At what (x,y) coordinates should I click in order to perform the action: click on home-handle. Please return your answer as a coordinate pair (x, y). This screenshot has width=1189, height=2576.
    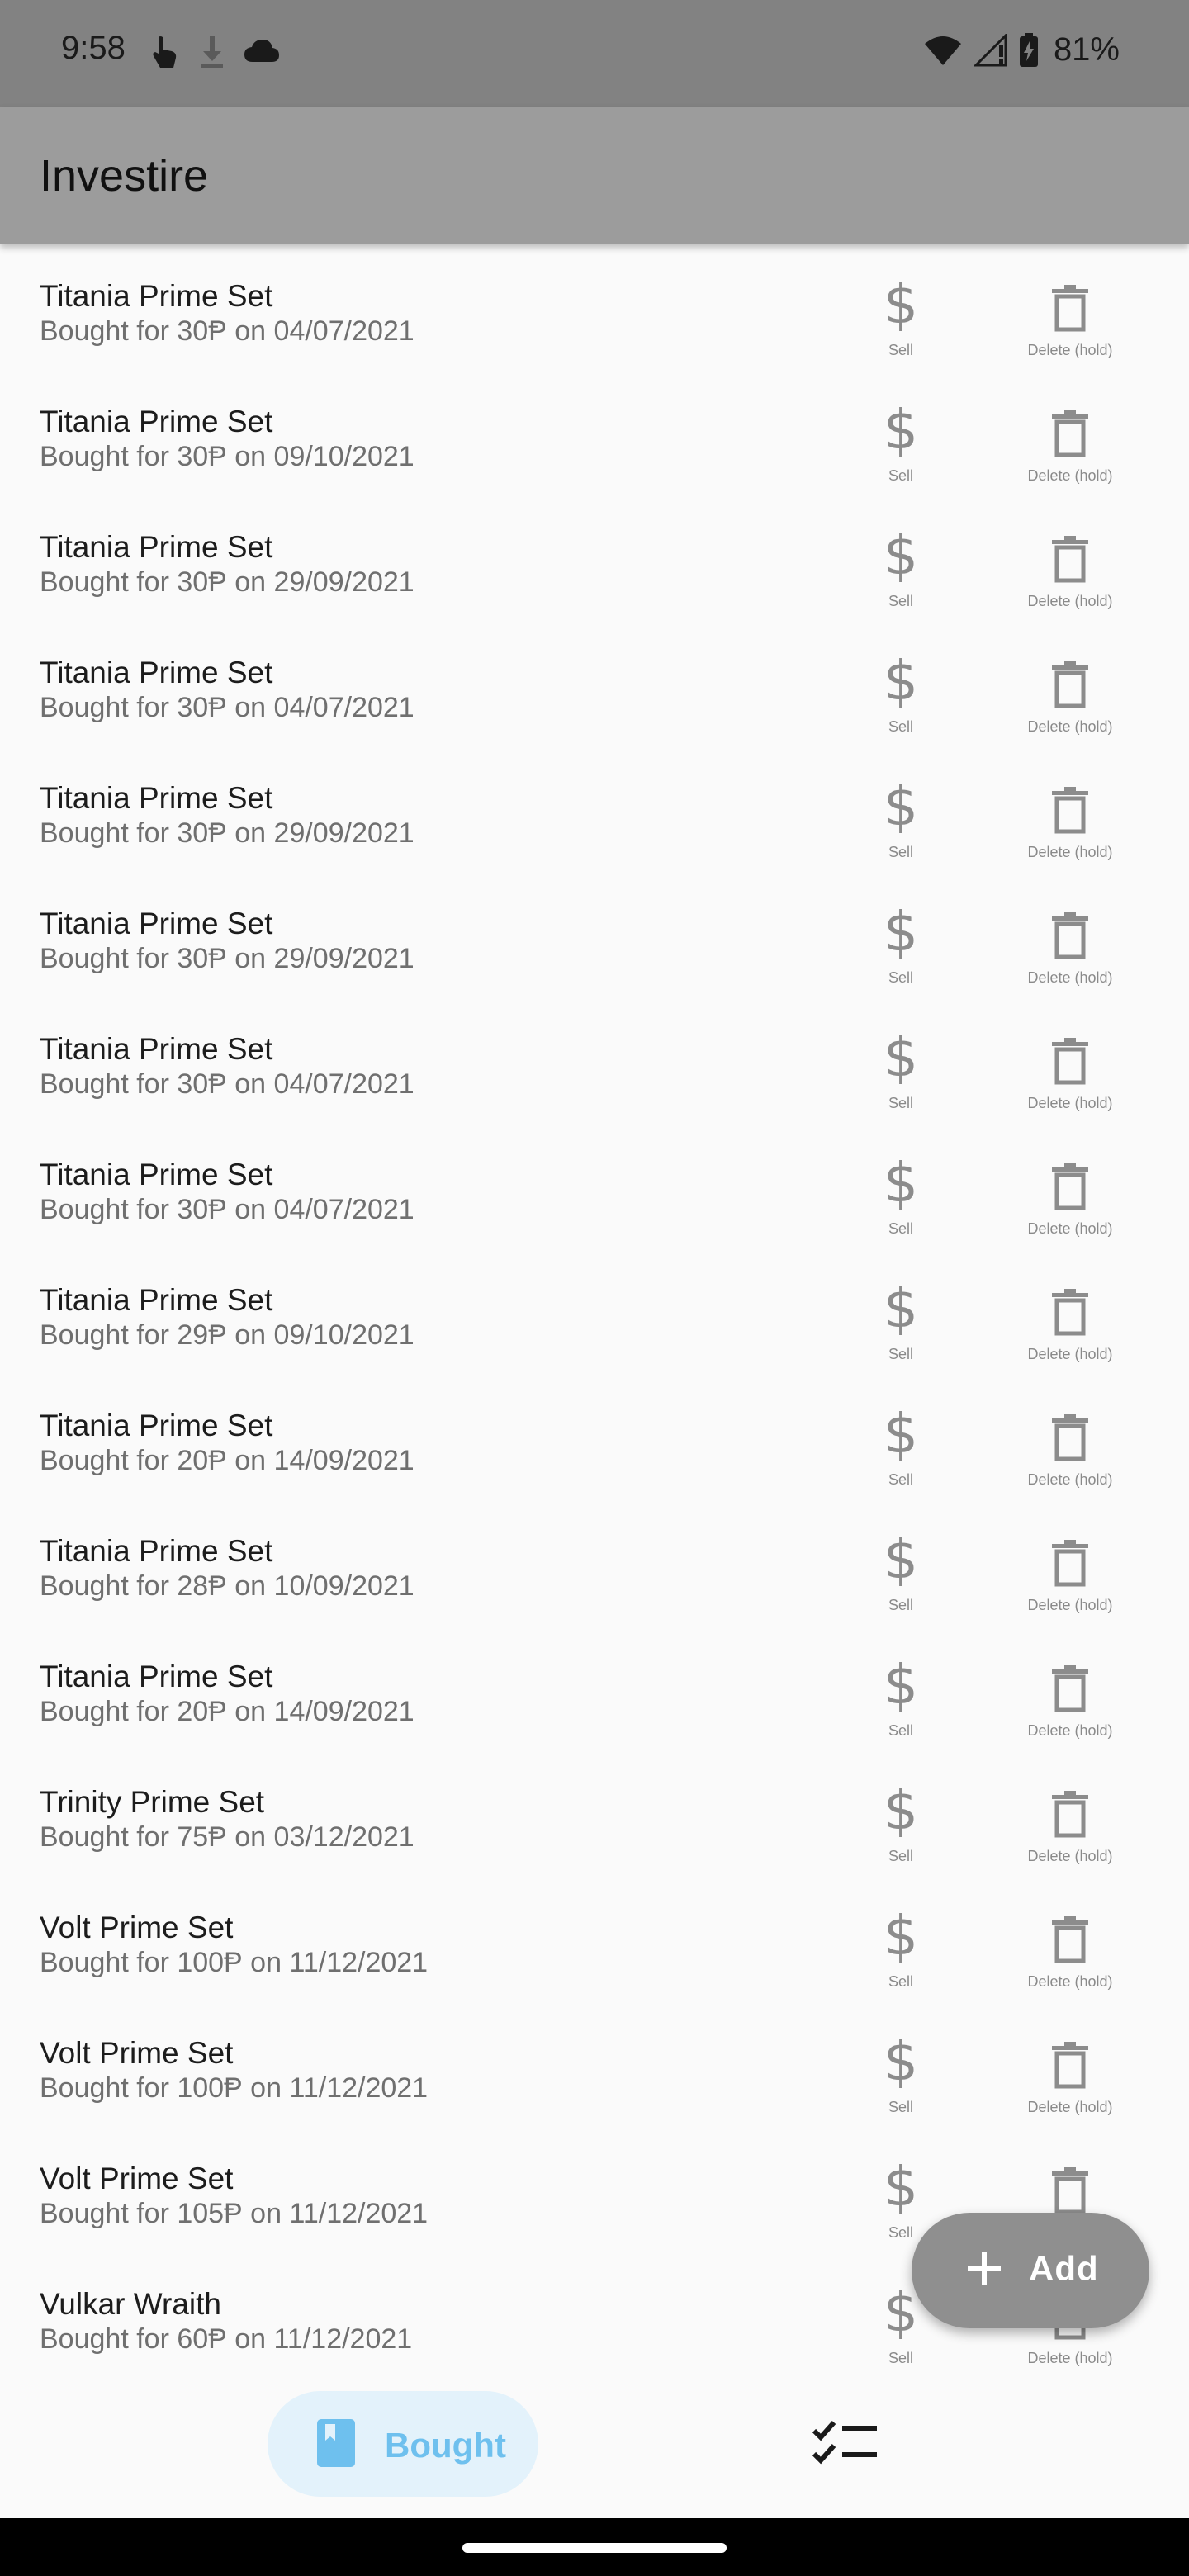
    Looking at the image, I should click on (594, 2548).